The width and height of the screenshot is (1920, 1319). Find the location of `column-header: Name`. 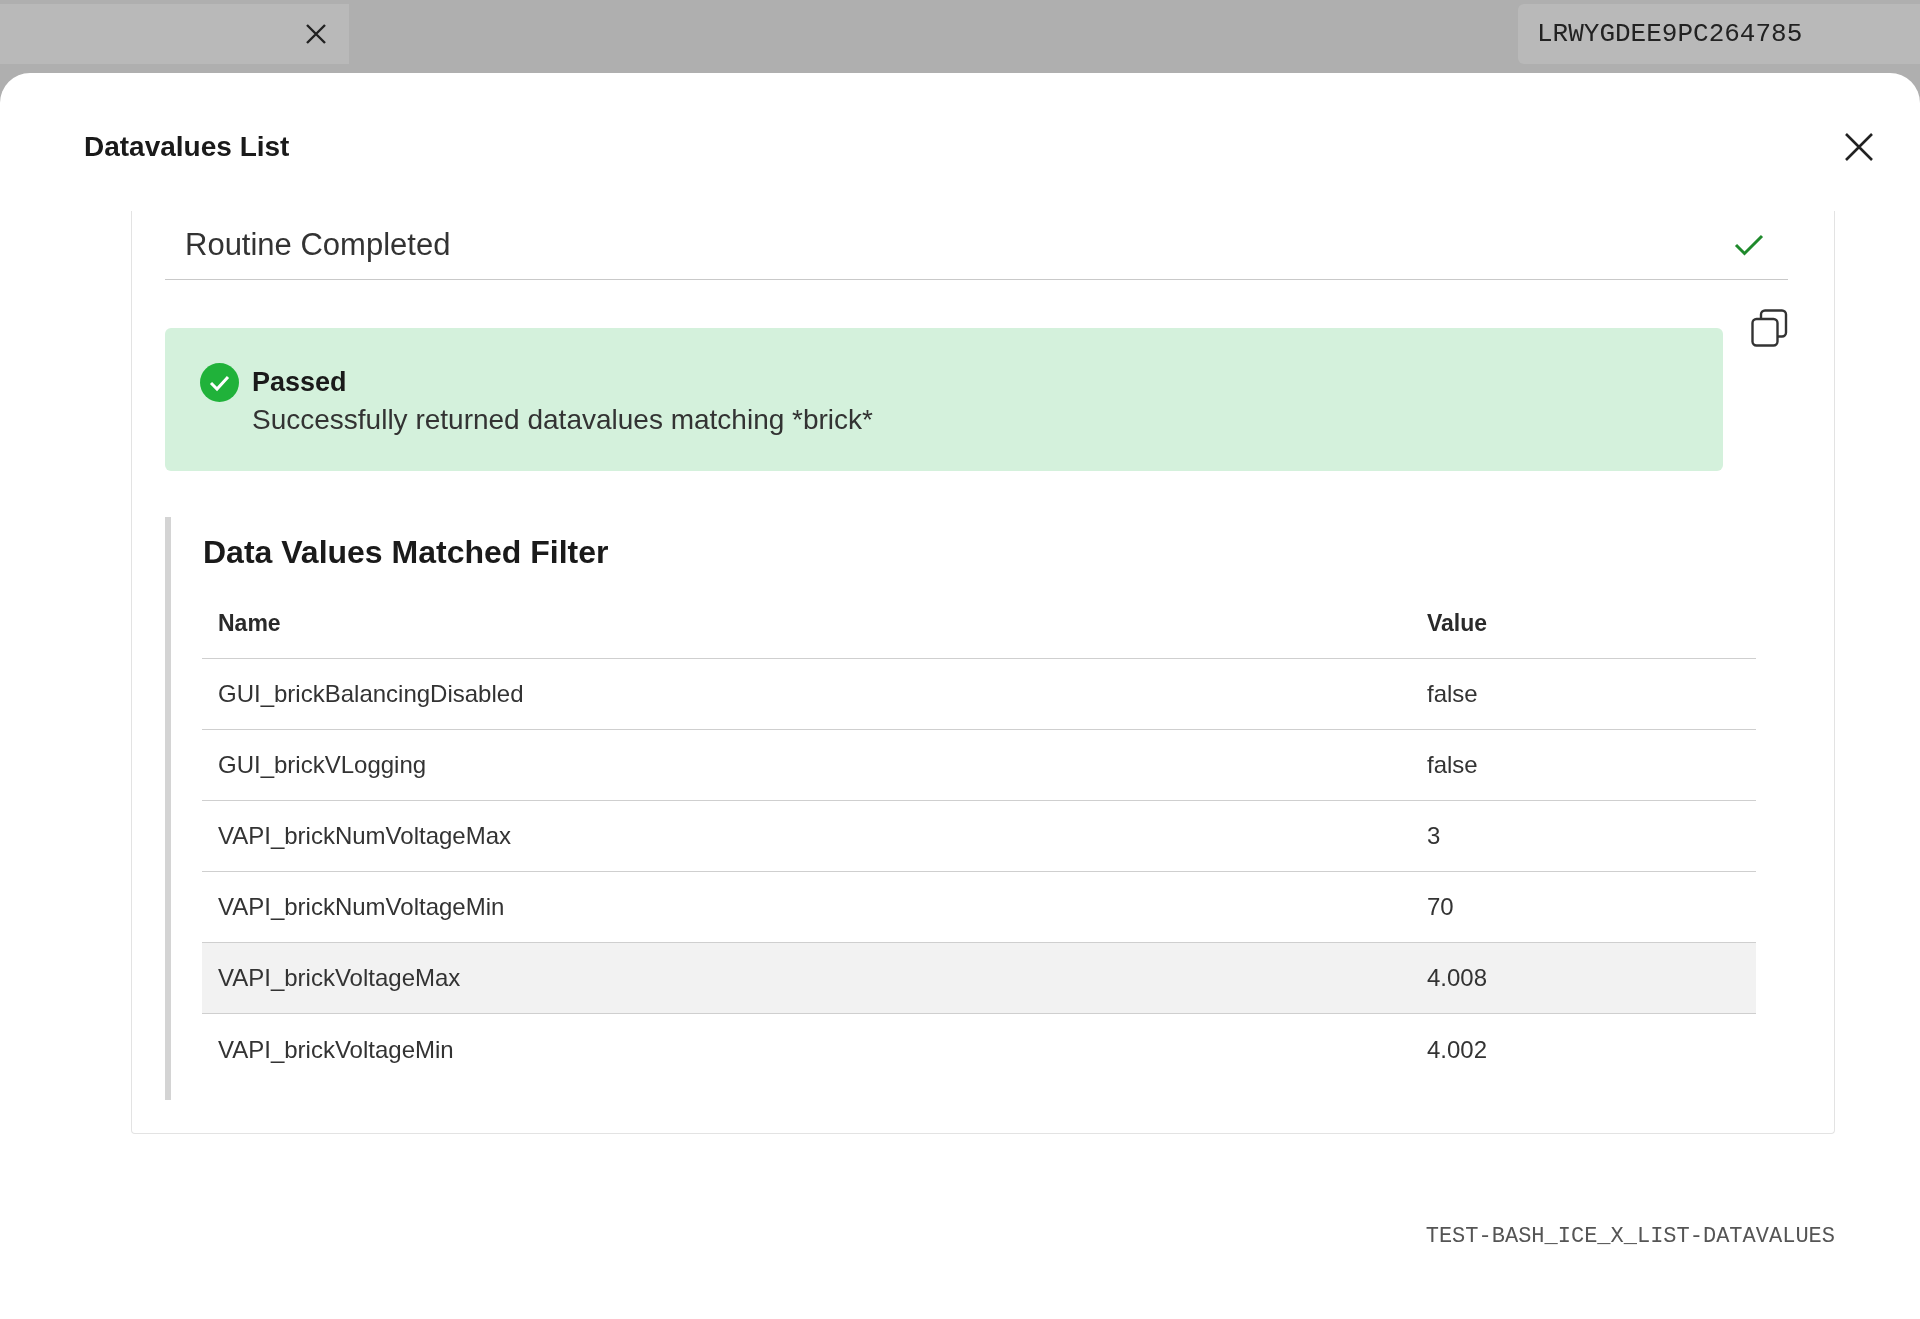

column-header: Name is located at coordinates (249, 623).